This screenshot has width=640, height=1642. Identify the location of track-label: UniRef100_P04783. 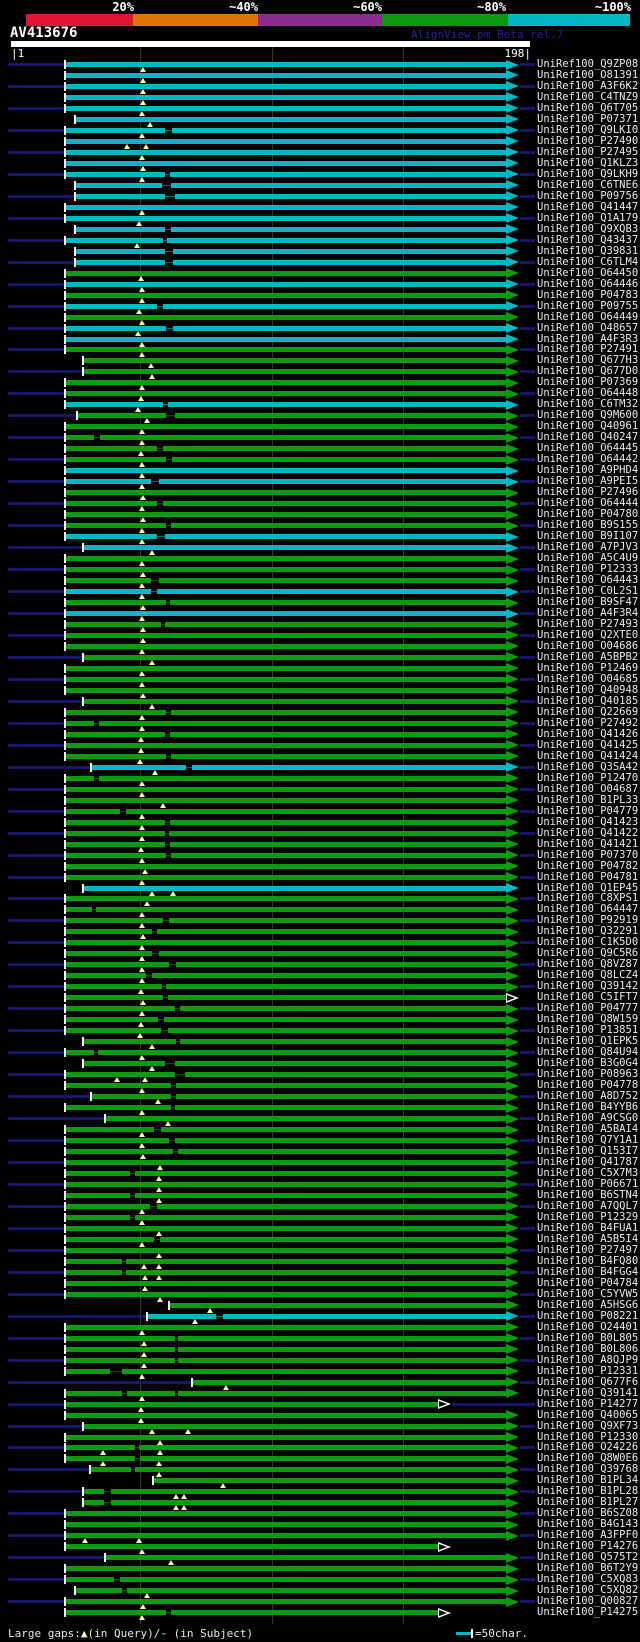
(587, 295).